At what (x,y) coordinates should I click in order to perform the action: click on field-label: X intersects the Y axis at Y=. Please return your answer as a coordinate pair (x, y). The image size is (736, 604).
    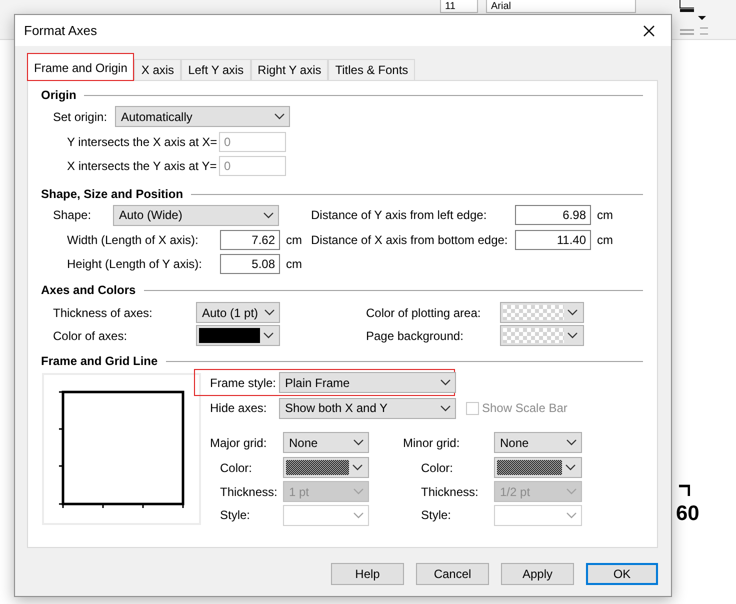
    Looking at the image, I should click on (142, 166).